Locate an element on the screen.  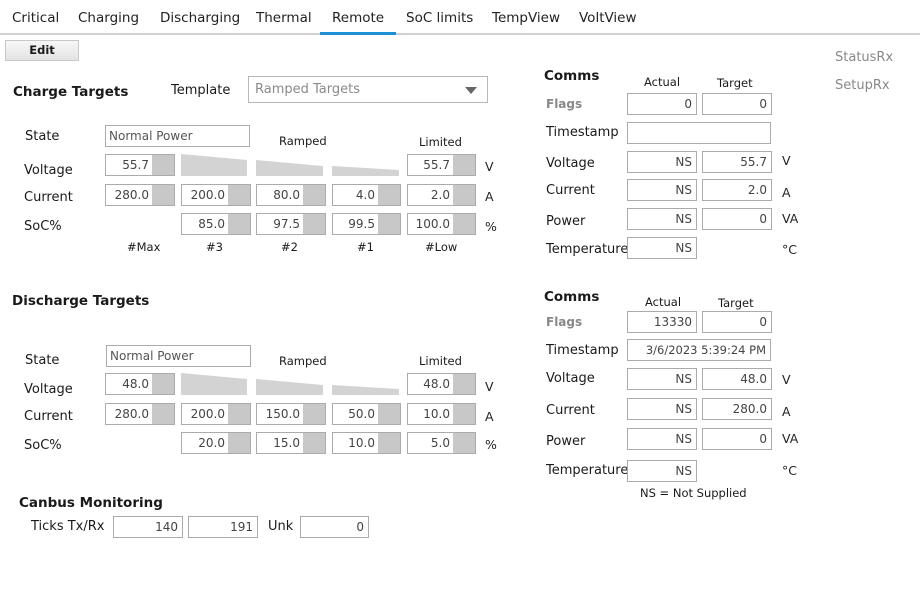
comms-1-voltage-target: 55.7 is located at coordinates (737, 162).